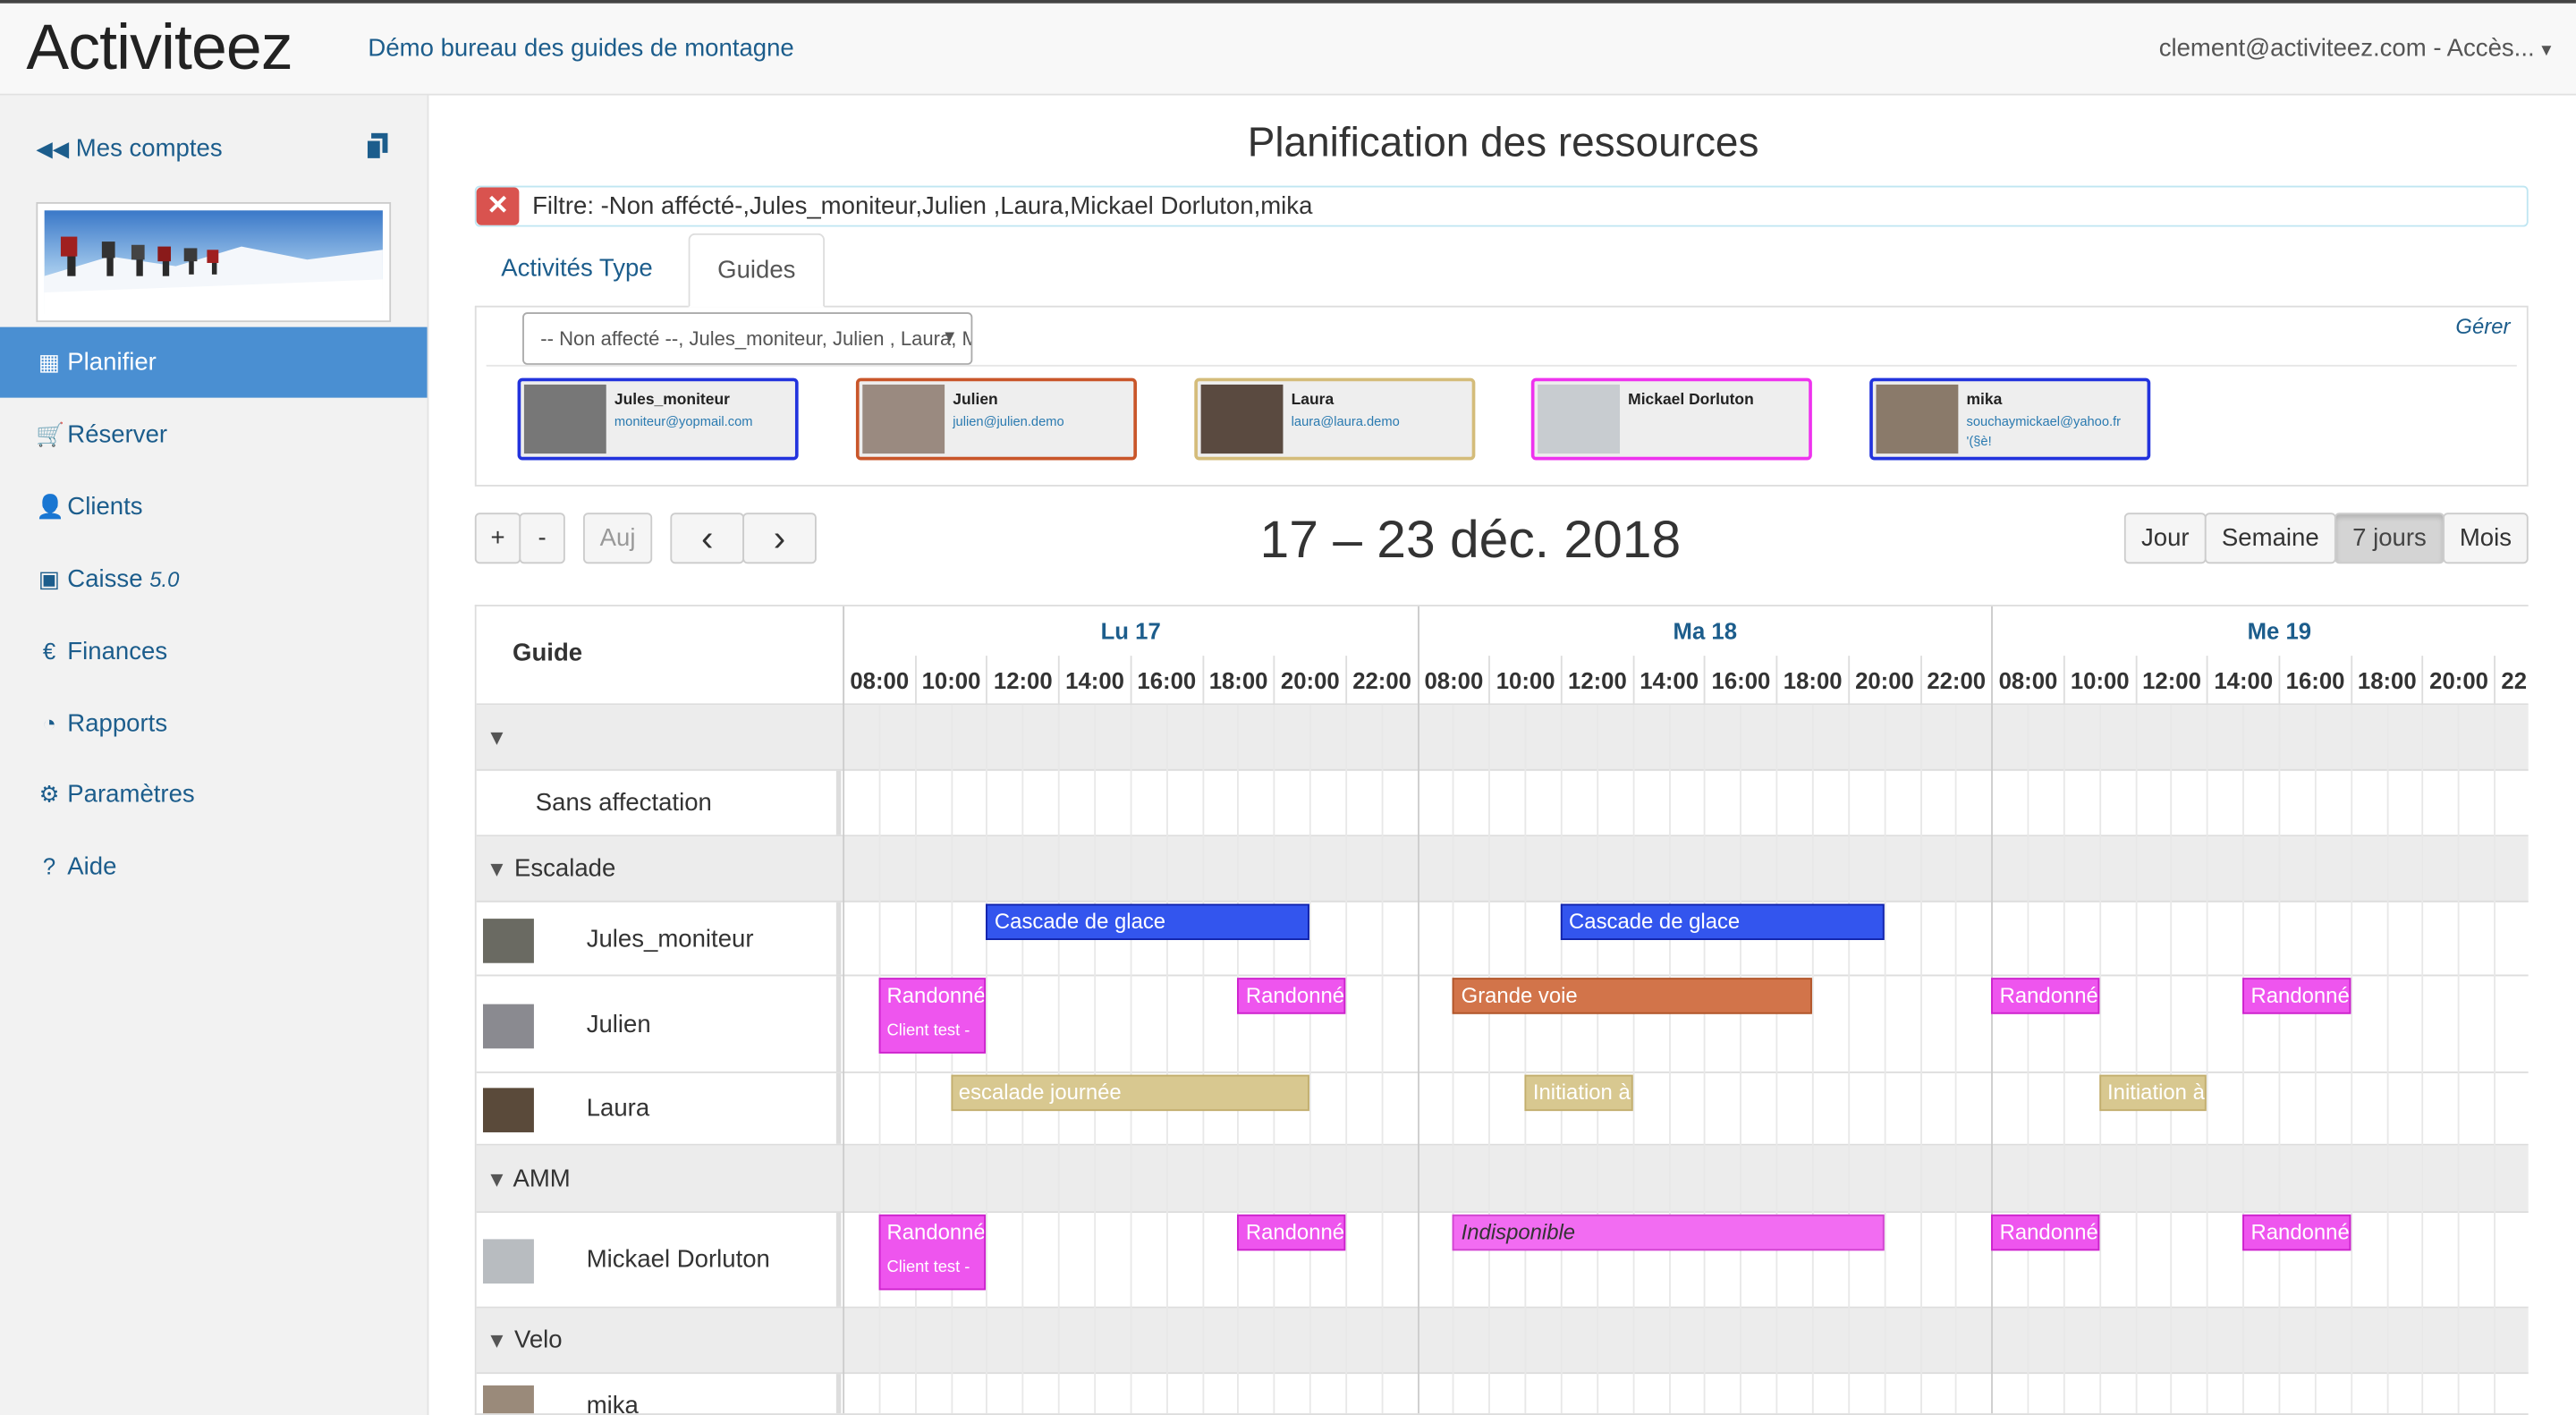  I want to click on event-block: Grande voie, so click(1632, 996).